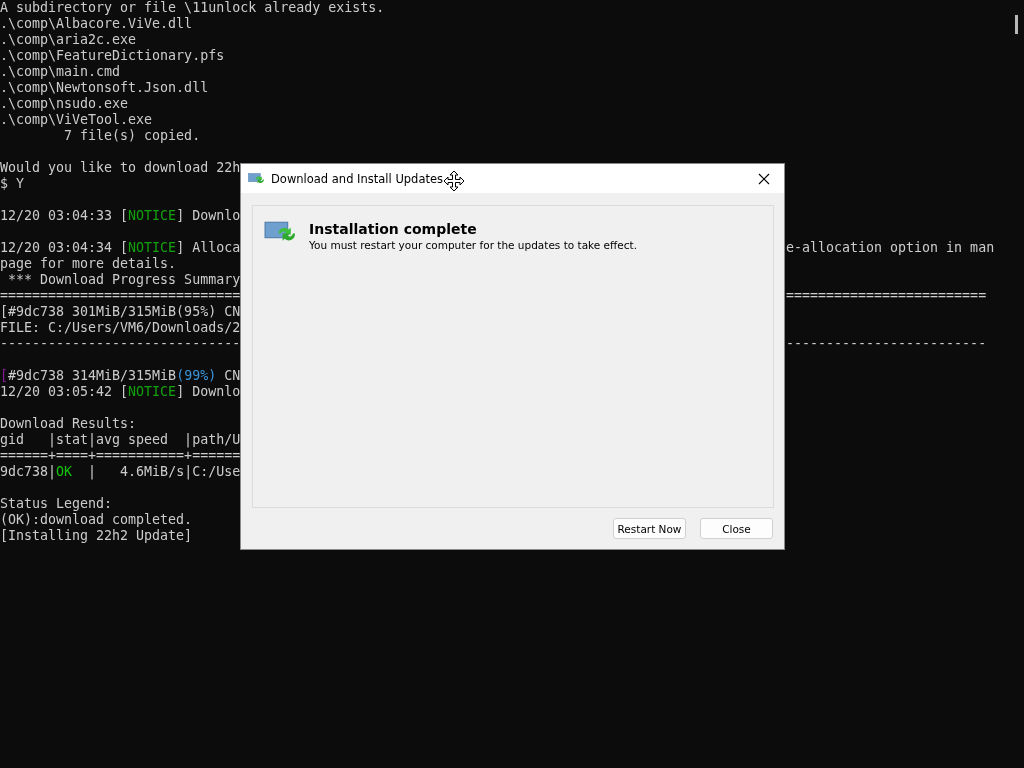 The height and width of the screenshot is (768, 1024). What do you see at coordinates (887, 296) in the screenshot?
I see `terminal-line: =========================` at bounding box center [887, 296].